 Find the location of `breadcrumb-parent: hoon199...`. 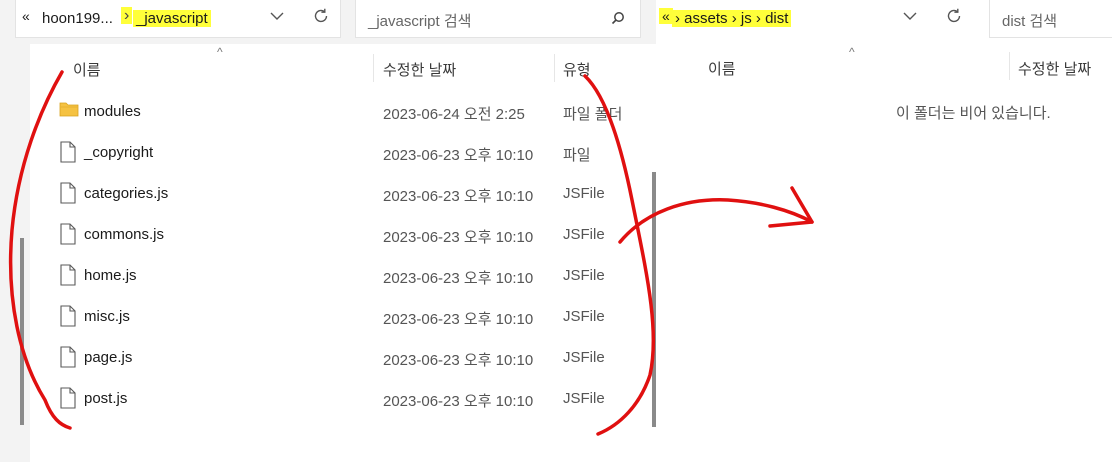

breadcrumb-parent: hoon199... is located at coordinates (77, 18).